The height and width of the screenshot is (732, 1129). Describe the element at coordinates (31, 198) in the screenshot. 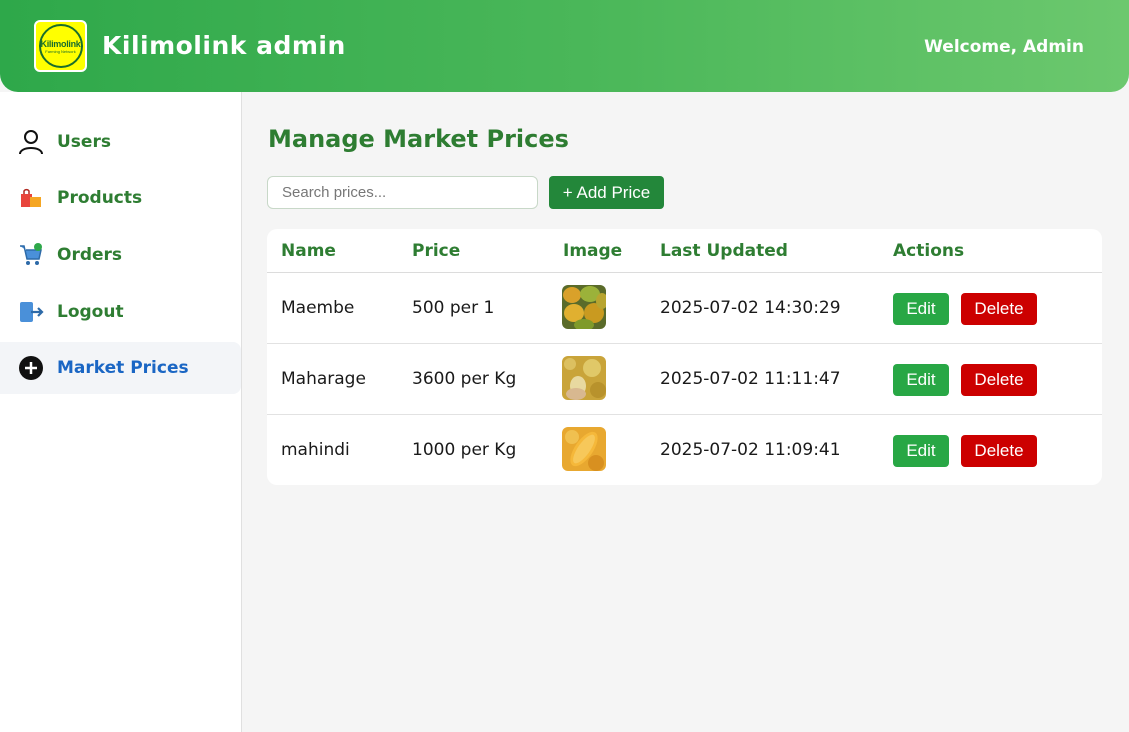

I see `shopping-bags-icon` at that location.